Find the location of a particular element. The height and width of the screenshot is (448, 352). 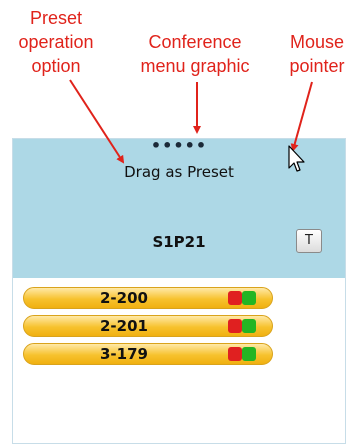

t-button: T is located at coordinates (309, 241).